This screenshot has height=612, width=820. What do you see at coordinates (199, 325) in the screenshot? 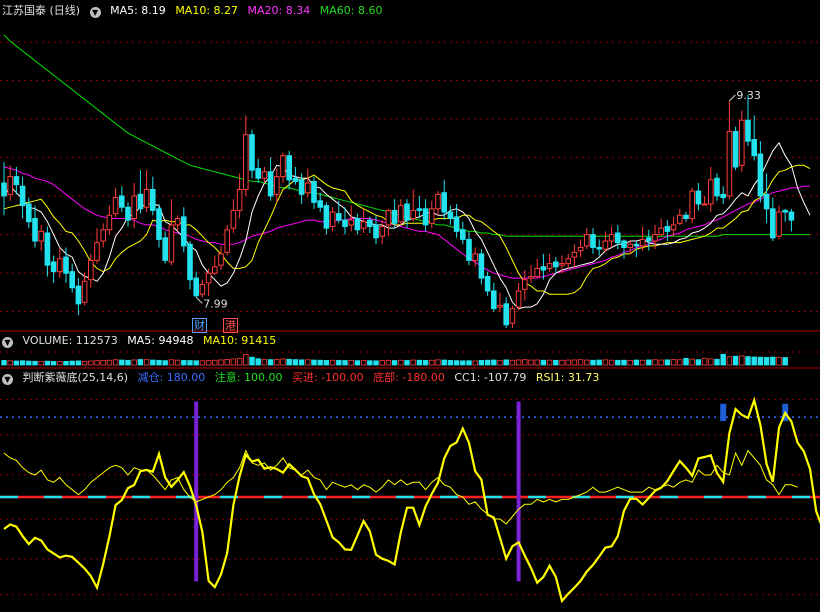
I see `financial-report-marker: 财` at bounding box center [199, 325].